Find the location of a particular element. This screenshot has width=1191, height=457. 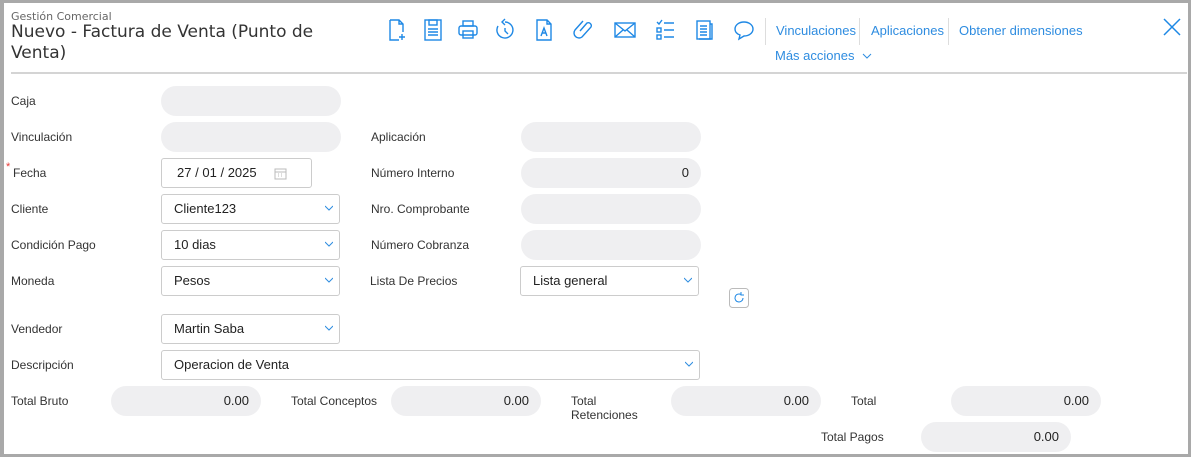

nro-comprobante-label: Nro. Comprobante is located at coordinates (420, 209).